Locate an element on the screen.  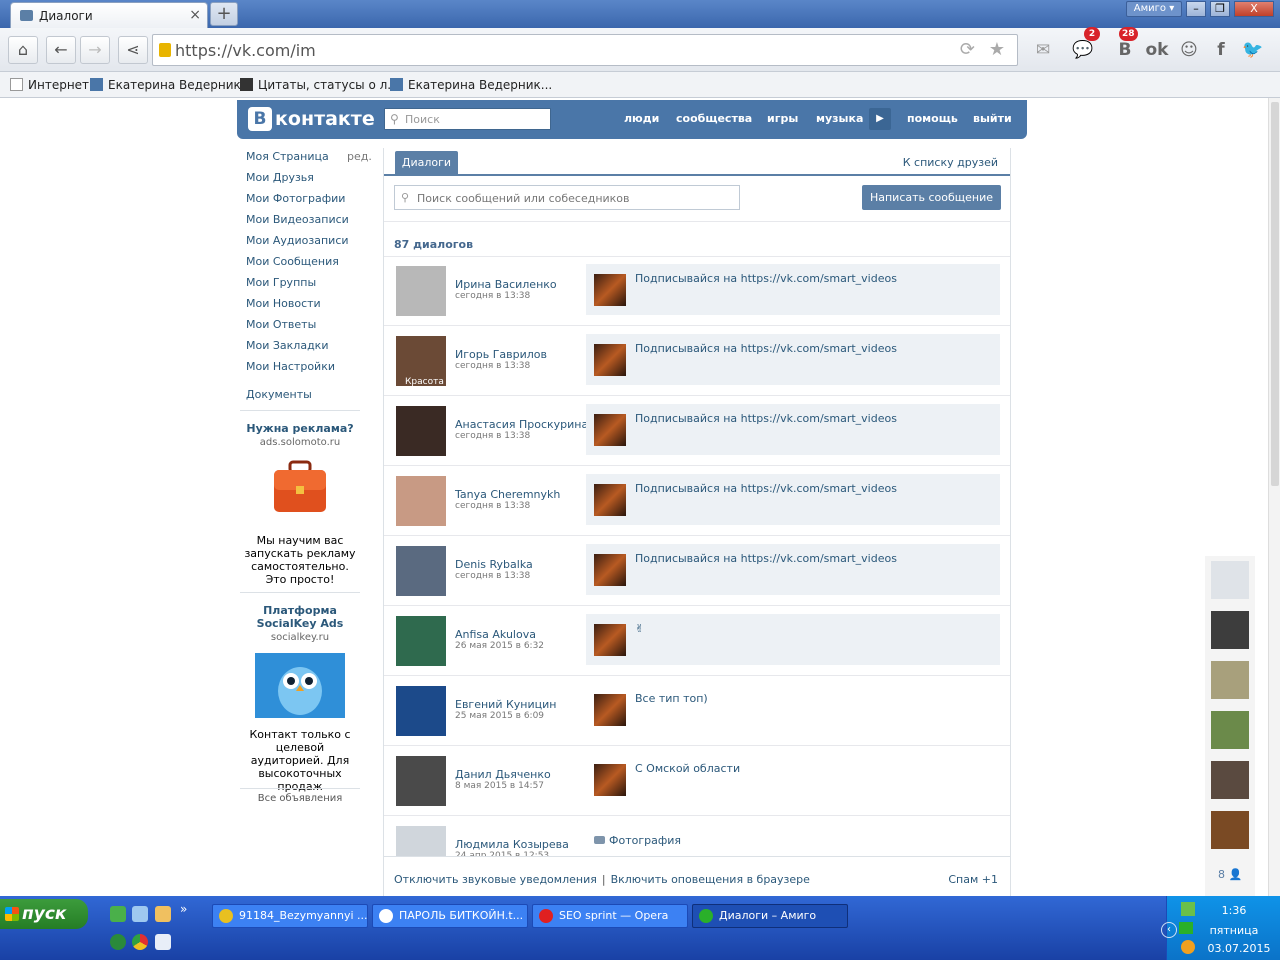
message-search-input: ⚲ Поиск сообщений или собеседников is located at coordinates (567, 197).